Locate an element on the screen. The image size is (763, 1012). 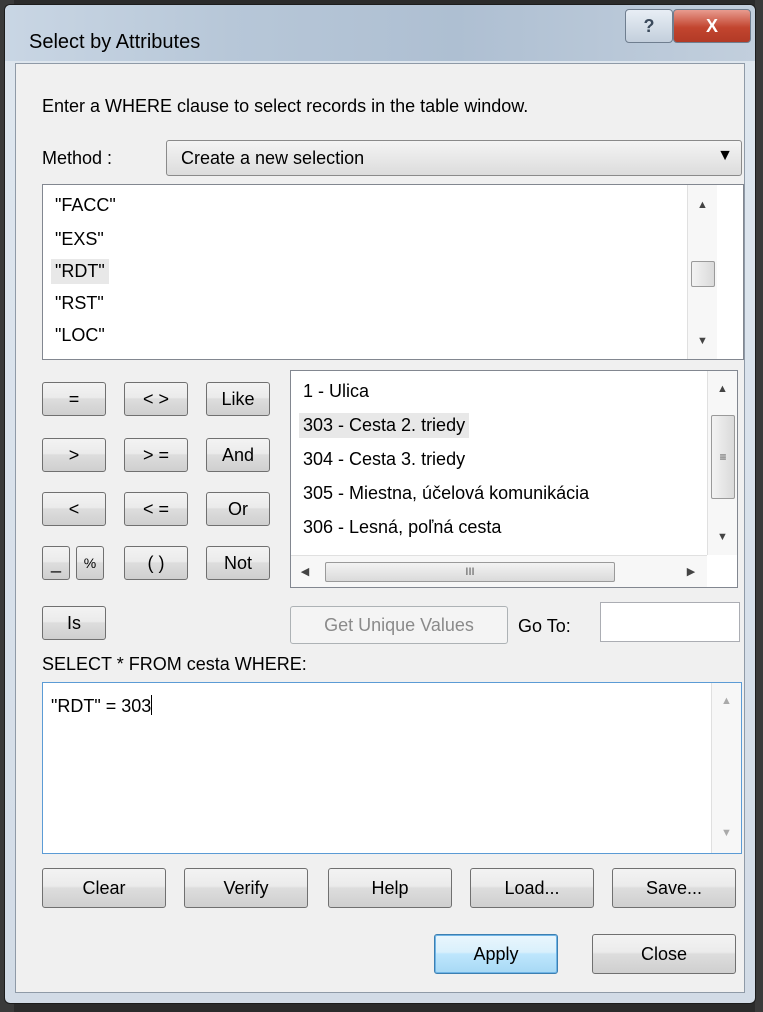
like-button: Like is located at coordinates (238, 399).